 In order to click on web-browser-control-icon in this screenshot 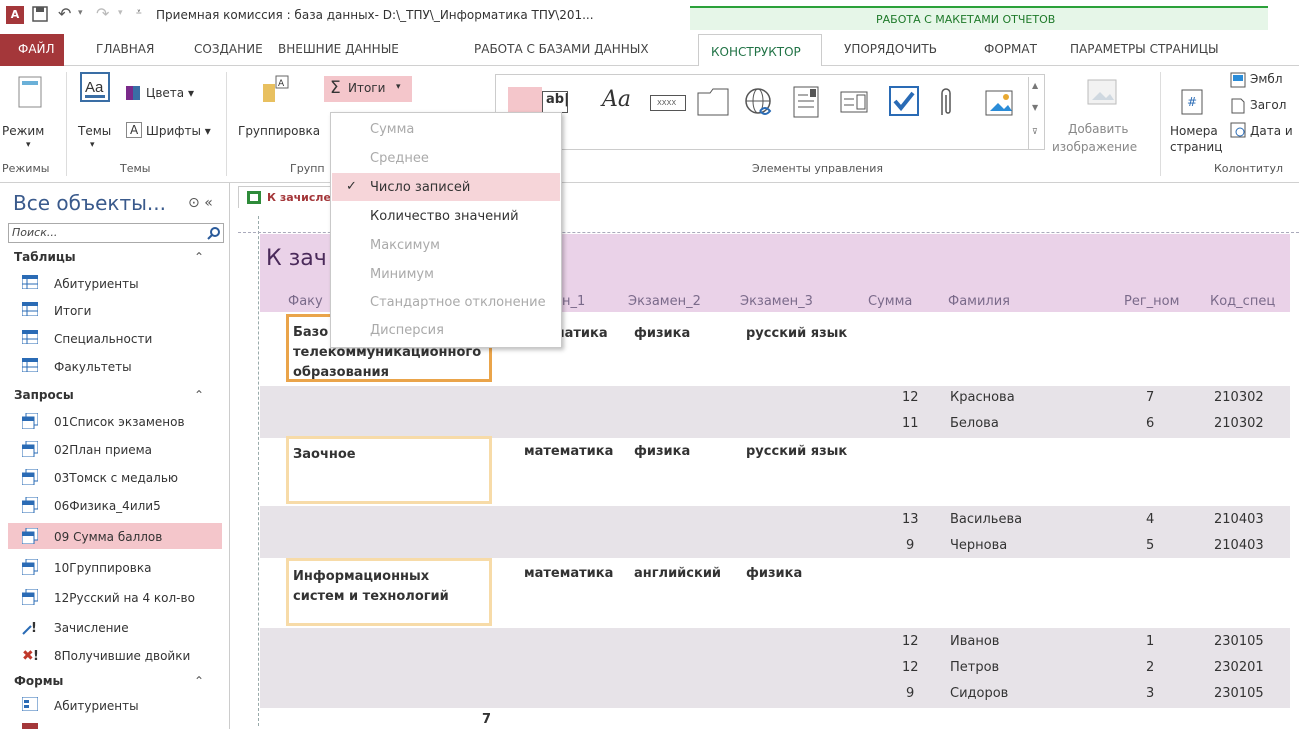, I will do `click(807, 103)`.